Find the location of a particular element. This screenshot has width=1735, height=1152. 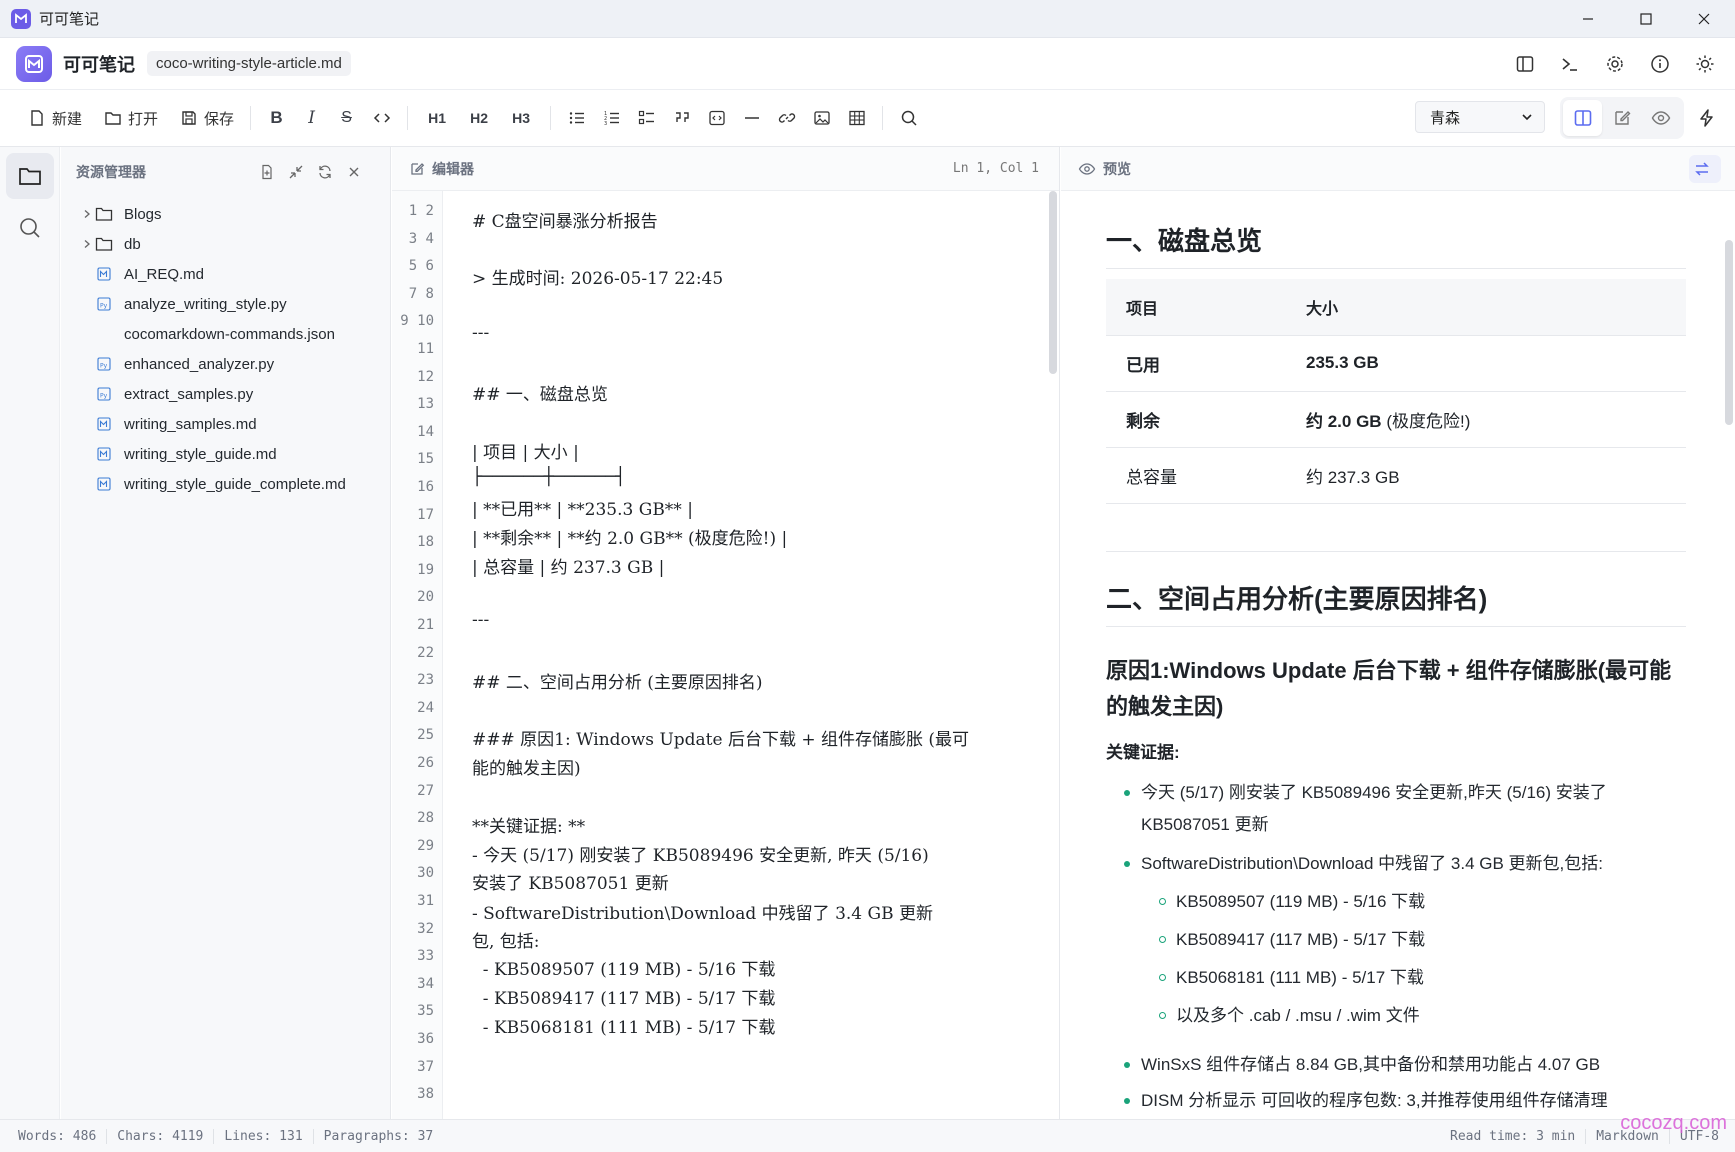

split-view-button is located at coordinates (1583, 118).